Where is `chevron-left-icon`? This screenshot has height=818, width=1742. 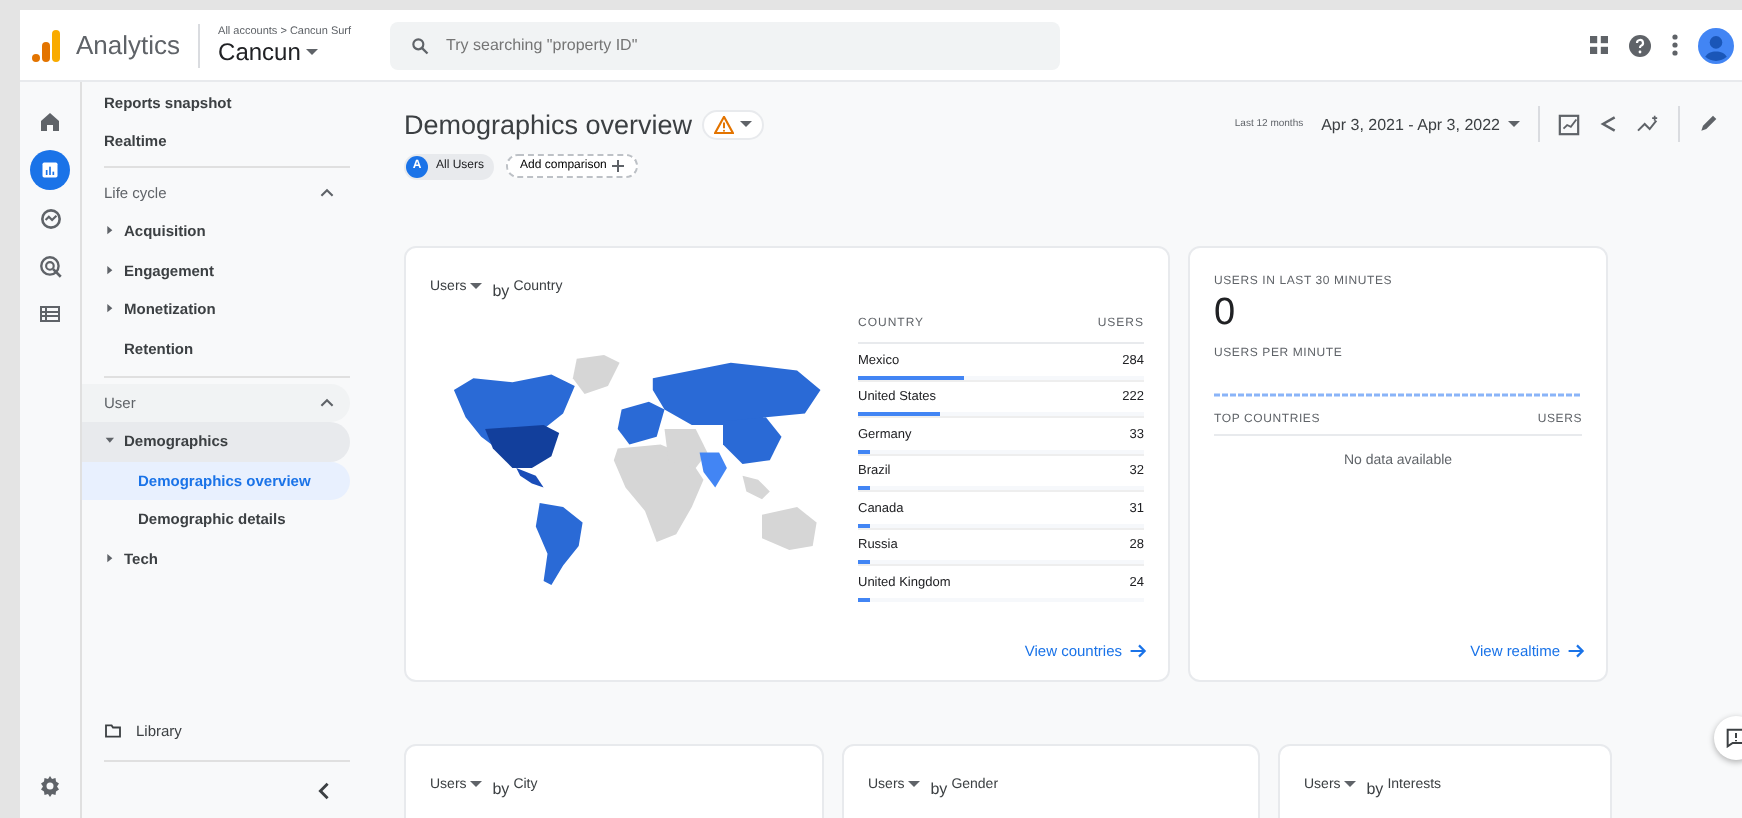
chevron-left-icon is located at coordinates (324, 790).